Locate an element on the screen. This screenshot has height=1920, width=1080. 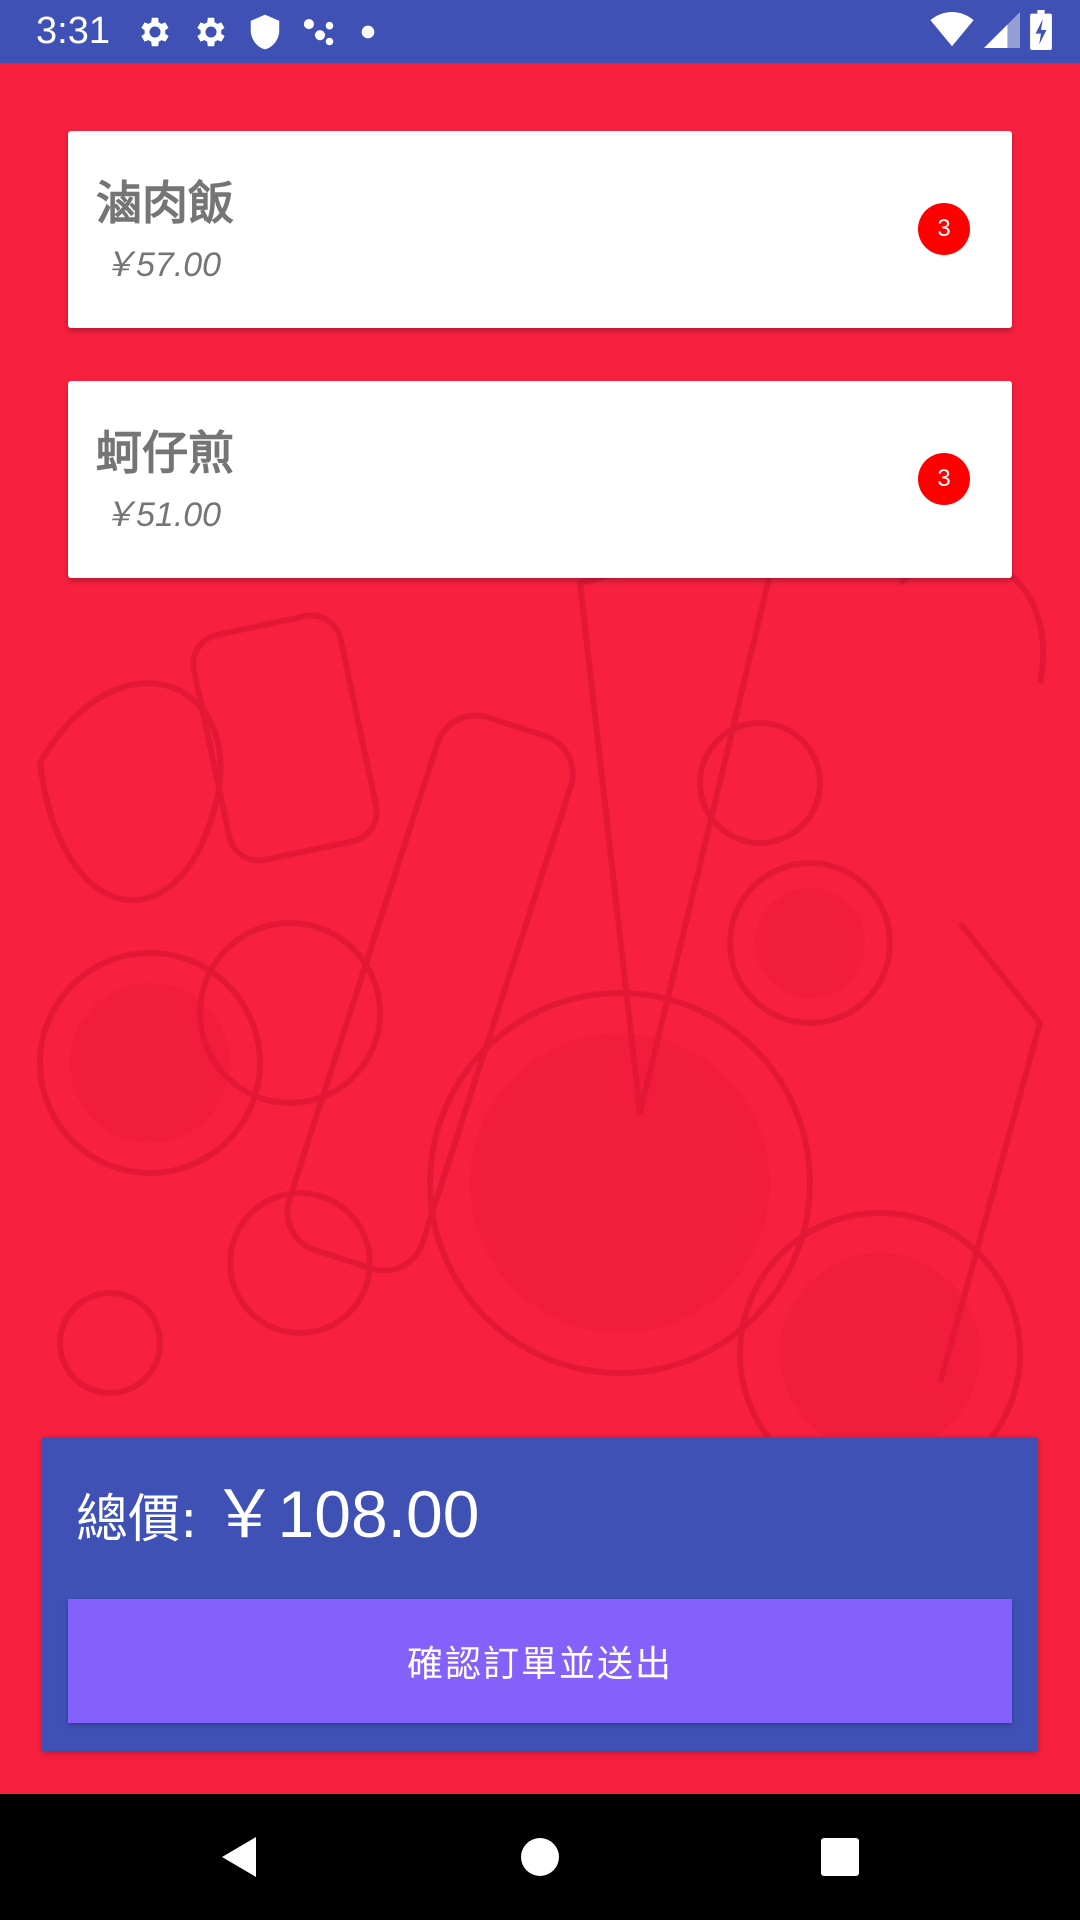
status-time: 3:31 is located at coordinates (73, 31).